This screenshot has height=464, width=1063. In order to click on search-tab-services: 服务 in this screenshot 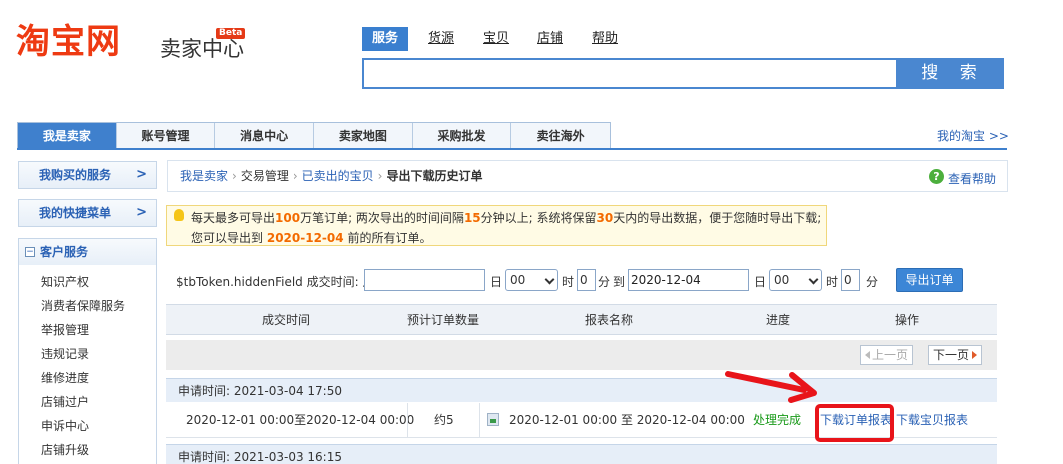, I will do `click(385, 39)`.